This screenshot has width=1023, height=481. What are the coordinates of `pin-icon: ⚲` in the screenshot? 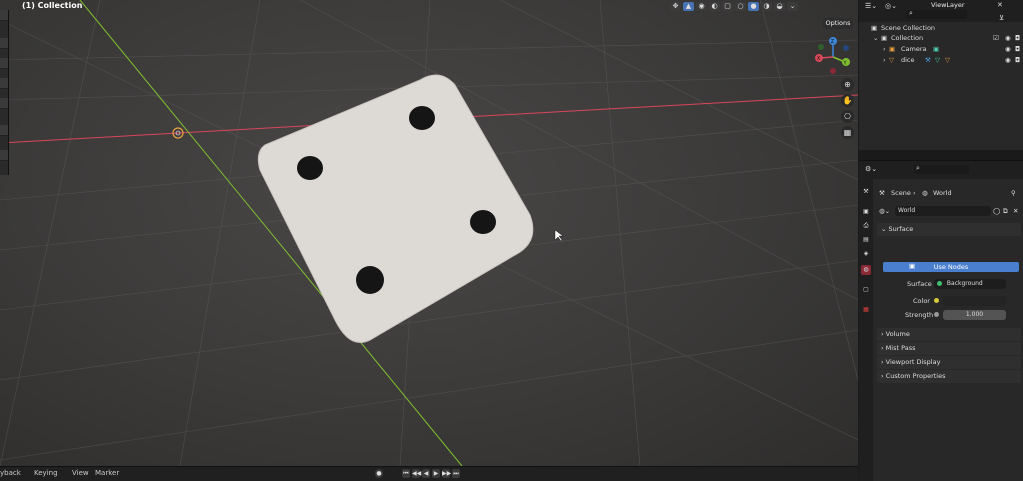 It's located at (1013, 193).